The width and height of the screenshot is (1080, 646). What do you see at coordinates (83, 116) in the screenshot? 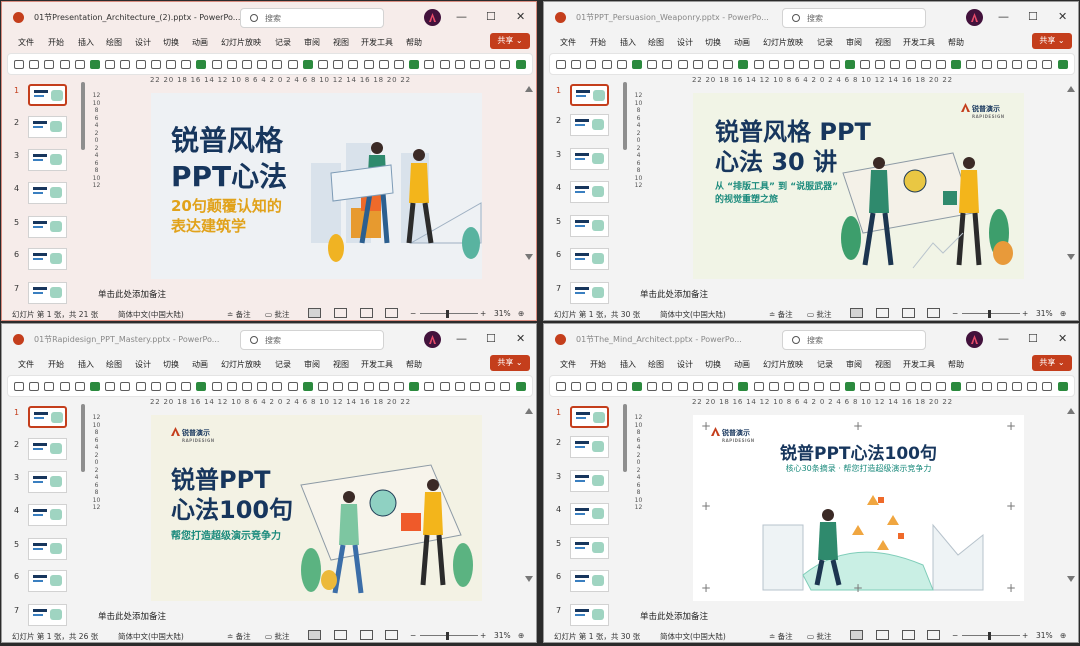
I see `thumbnail-scrollbar` at bounding box center [83, 116].